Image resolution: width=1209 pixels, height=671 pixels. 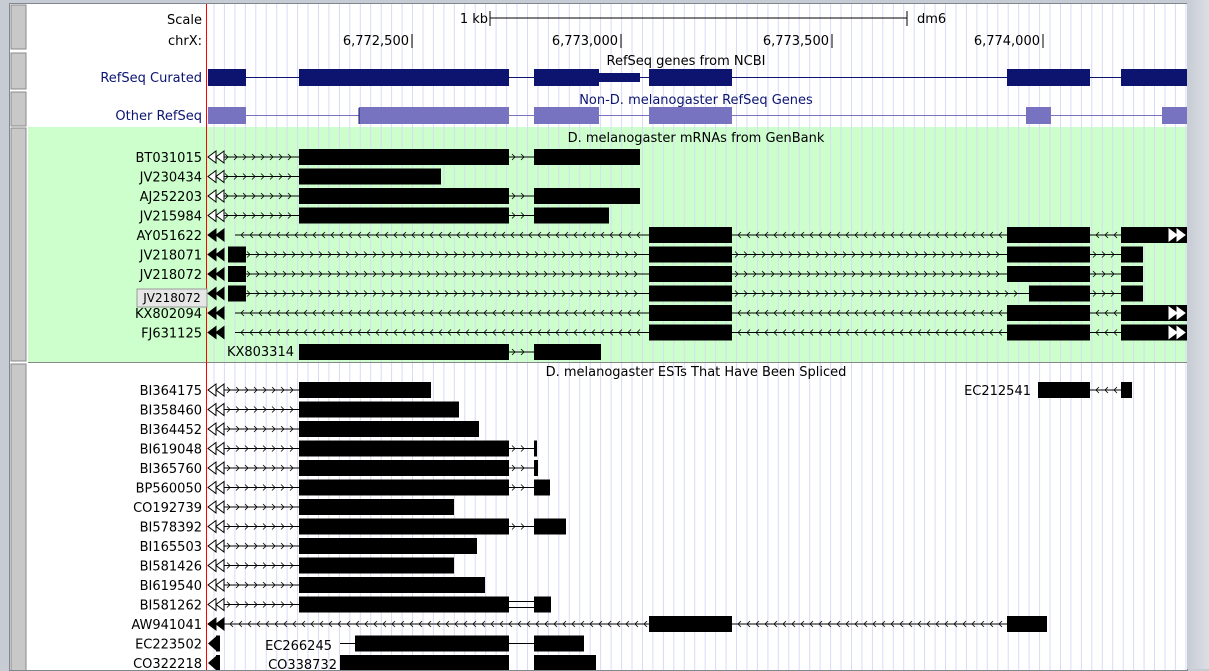 What do you see at coordinates (169, 236) in the screenshot?
I see `mrna-row-label: AY051622` at bounding box center [169, 236].